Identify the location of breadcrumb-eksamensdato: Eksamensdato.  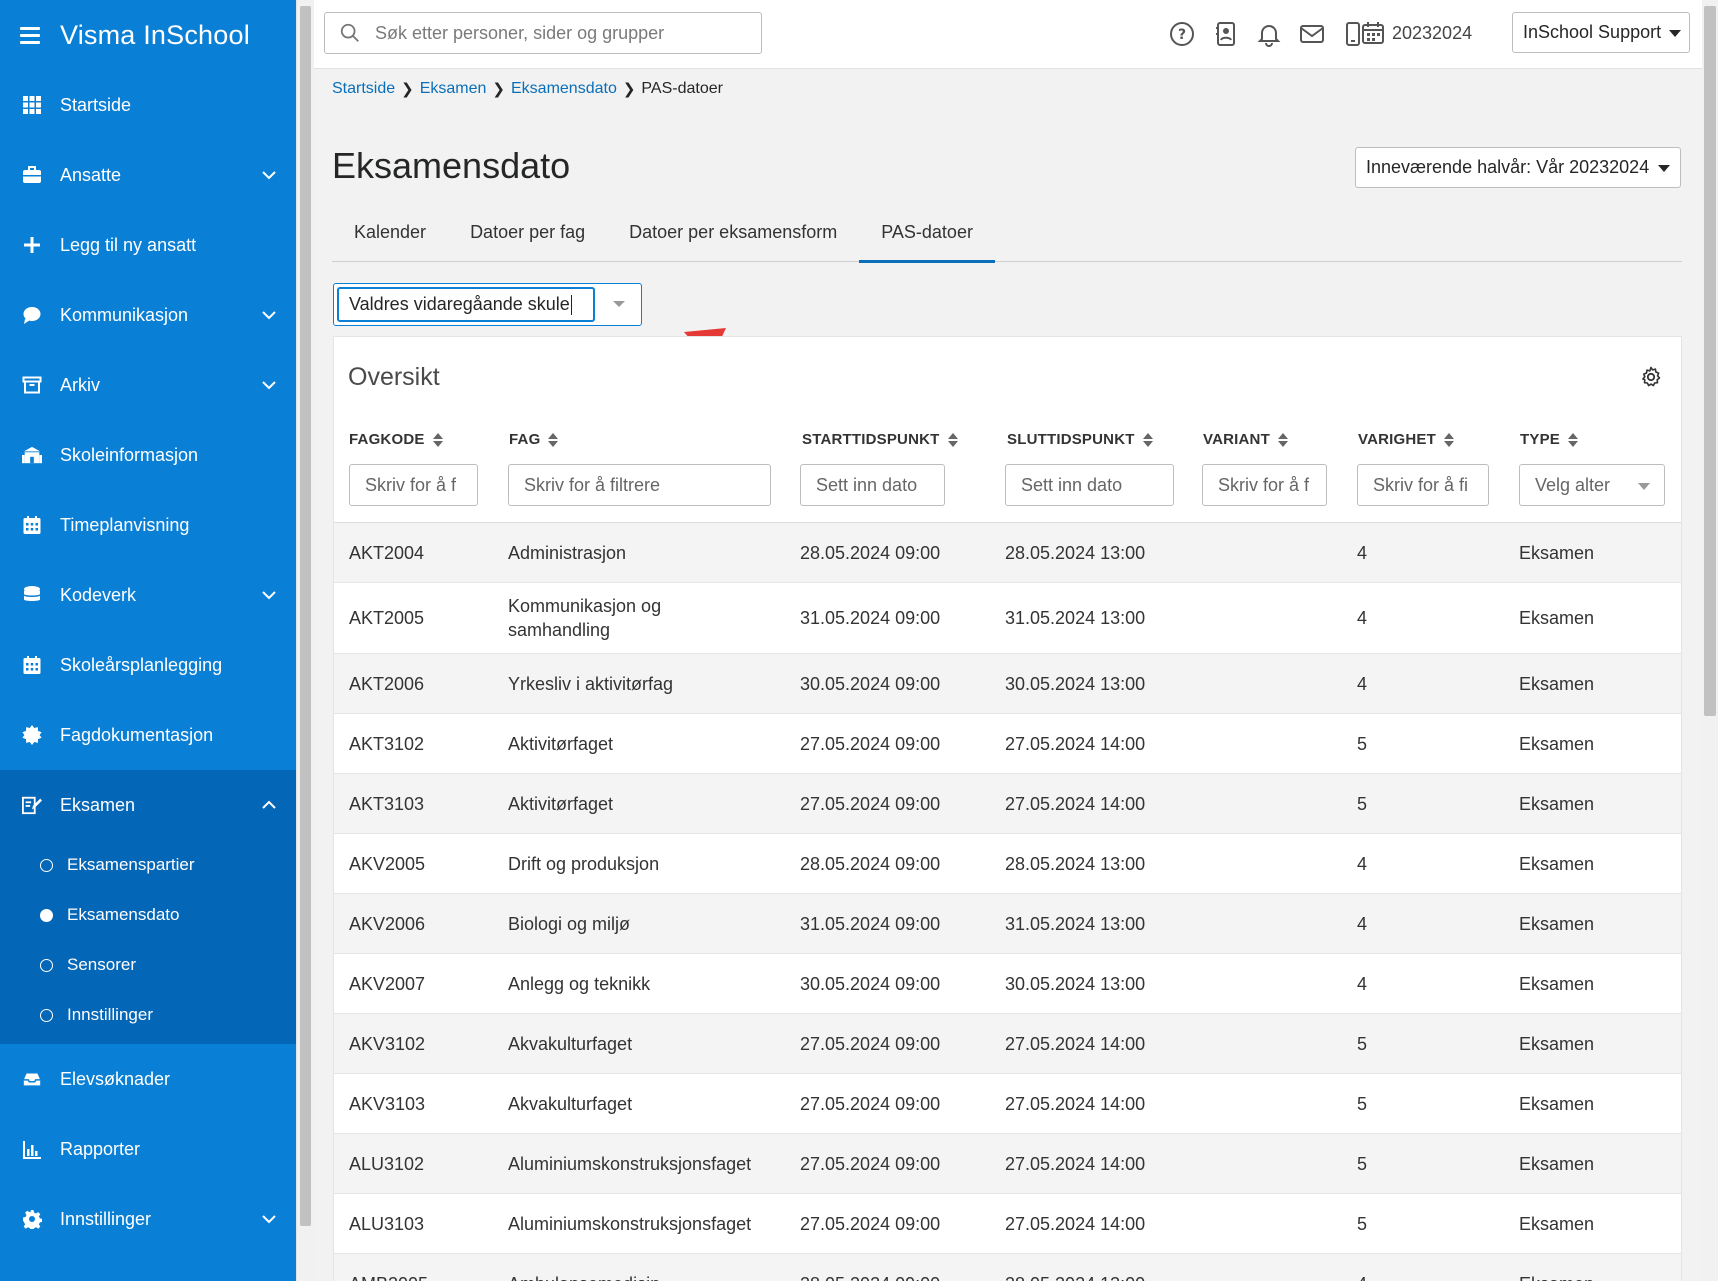
(564, 89).